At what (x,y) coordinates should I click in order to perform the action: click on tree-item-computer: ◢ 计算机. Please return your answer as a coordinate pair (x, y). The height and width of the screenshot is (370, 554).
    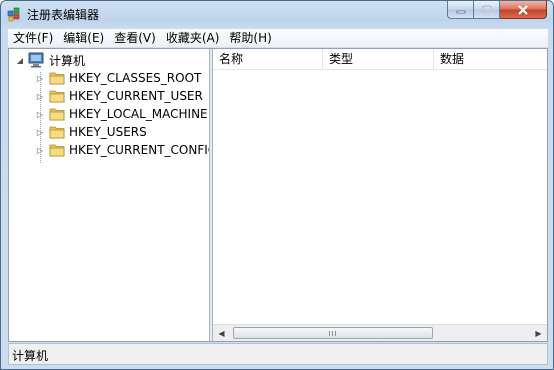
    Looking at the image, I should click on (50, 60).